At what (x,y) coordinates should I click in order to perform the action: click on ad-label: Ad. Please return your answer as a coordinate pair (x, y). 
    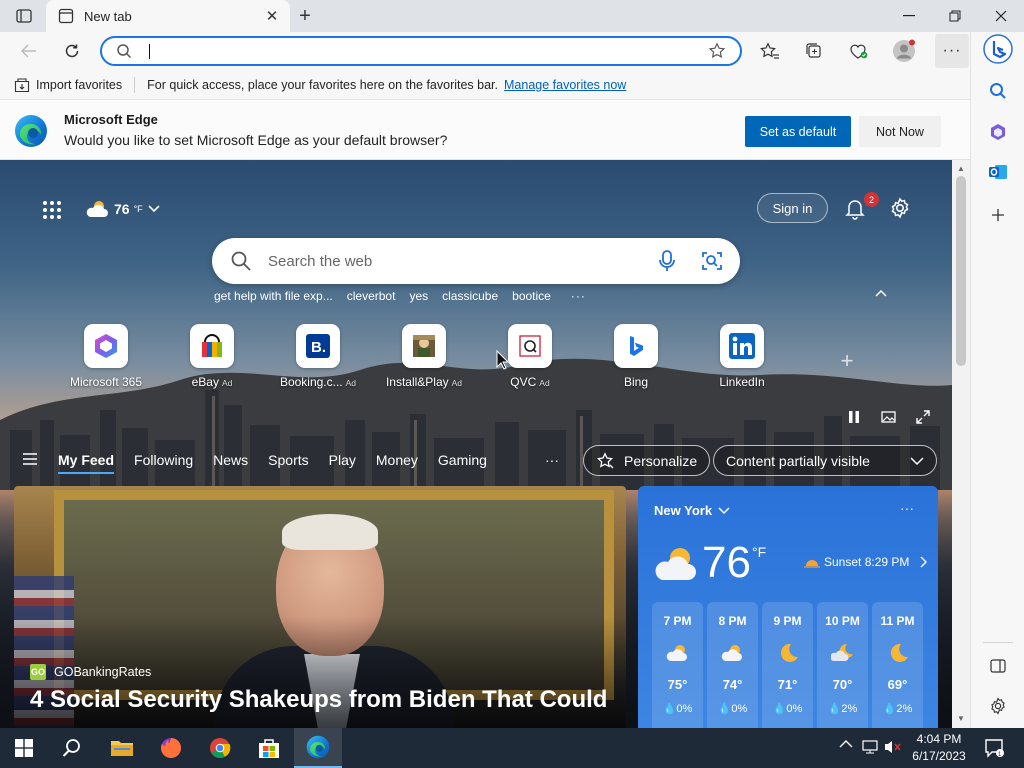
    Looking at the image, I should click on (351, 383).